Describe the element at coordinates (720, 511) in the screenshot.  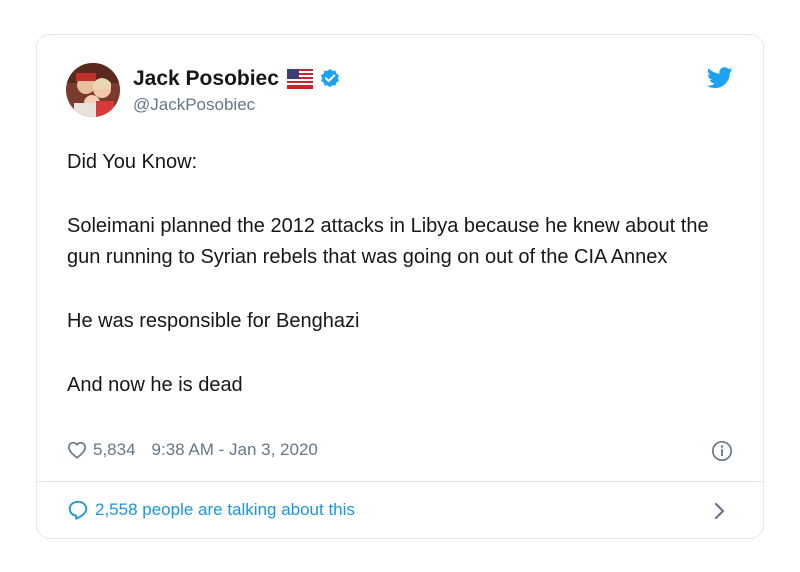
I see `chevron-right-icon` at that location.